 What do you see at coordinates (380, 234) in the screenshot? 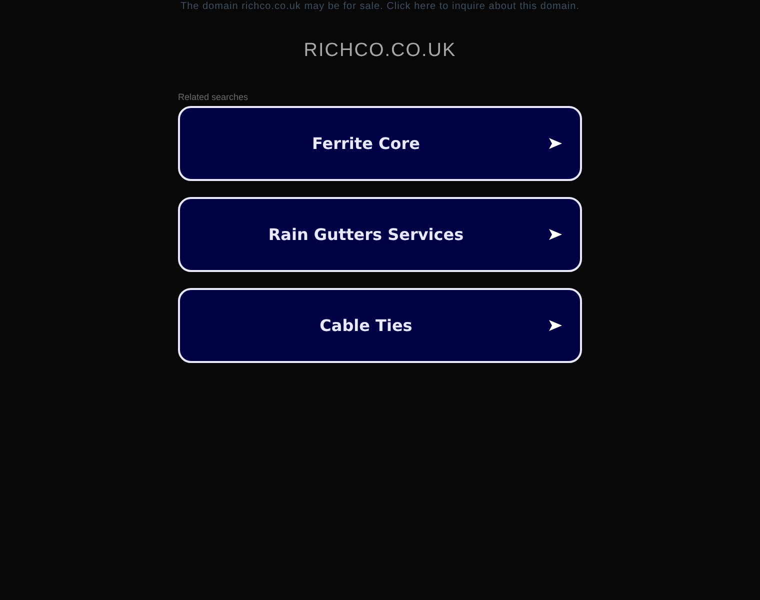
I see `search-link: Rain Gutters Services` at bounding box center [380, 234].